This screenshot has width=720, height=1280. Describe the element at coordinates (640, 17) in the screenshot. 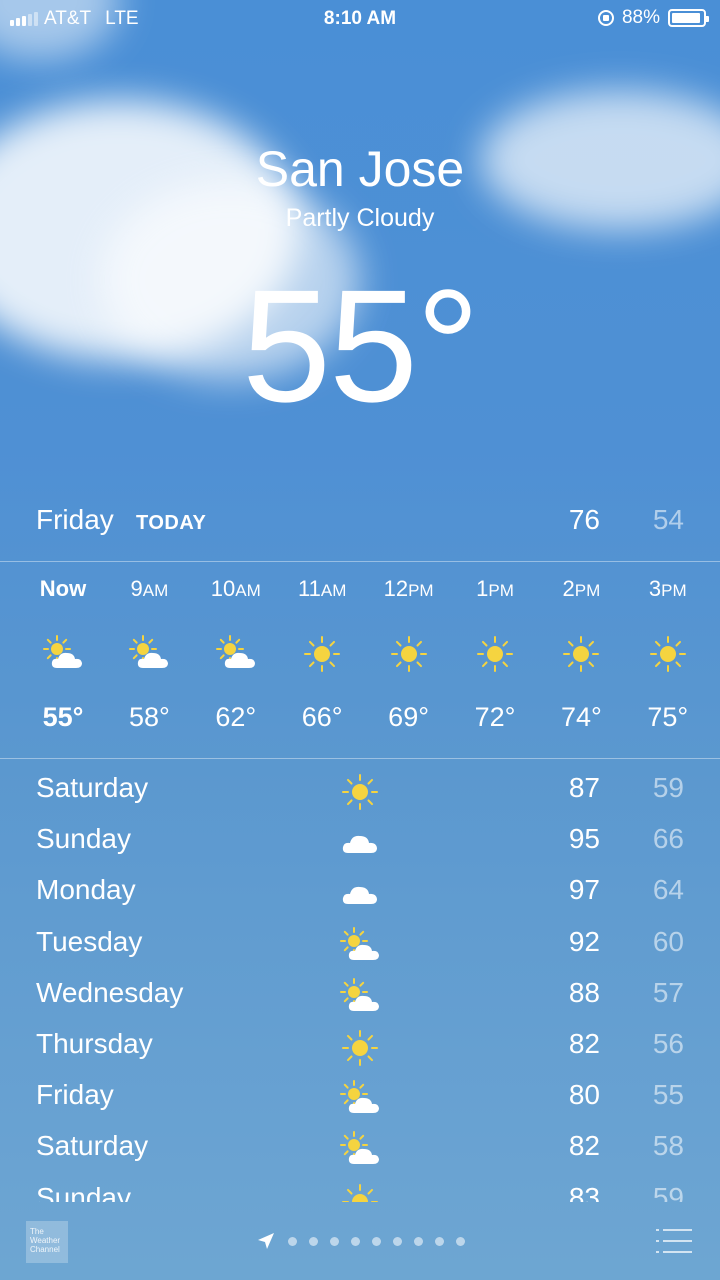

I see `battery-percent: 88%` at that location.